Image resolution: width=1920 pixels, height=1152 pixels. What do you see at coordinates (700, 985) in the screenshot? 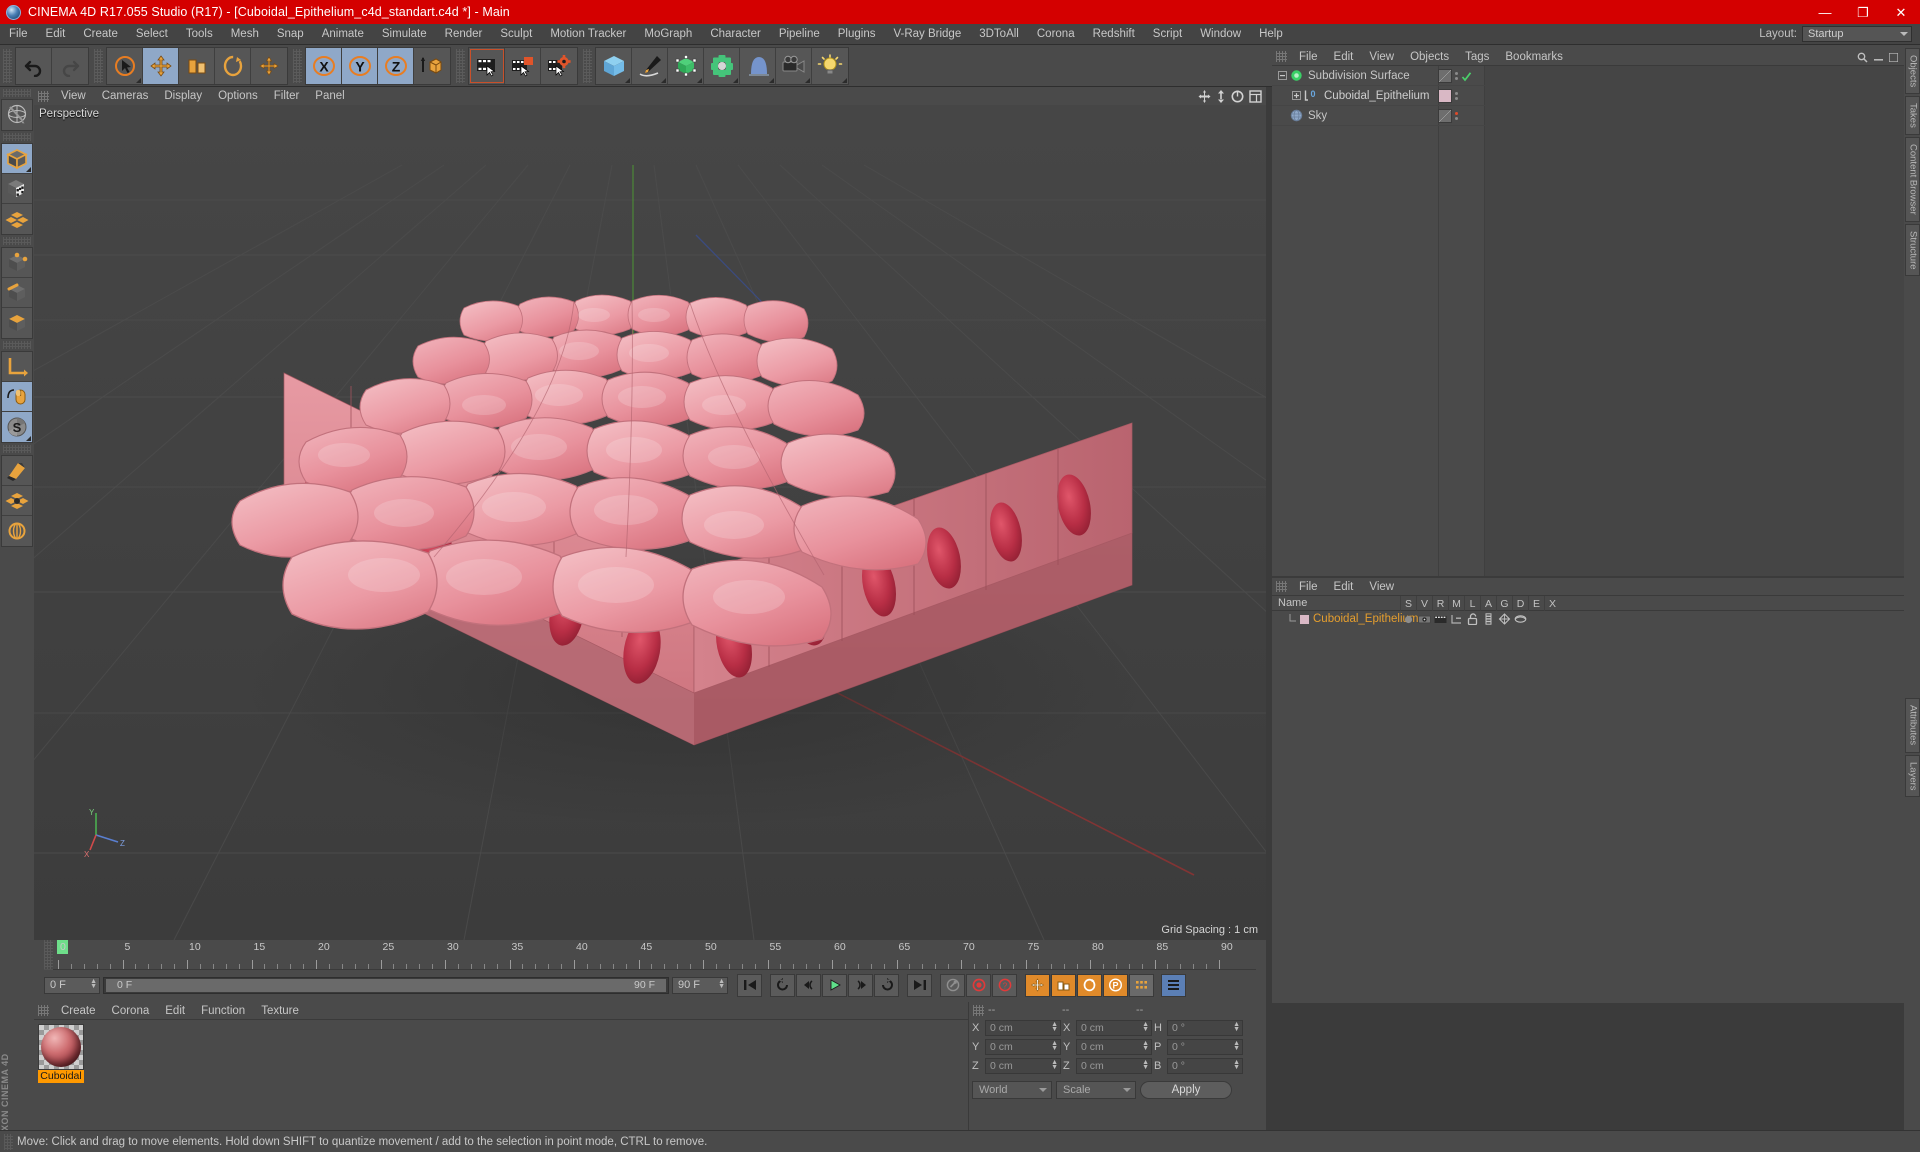
I see `end-frame-field: 90 F ▲ ▼` at bounding box center [700, 985].